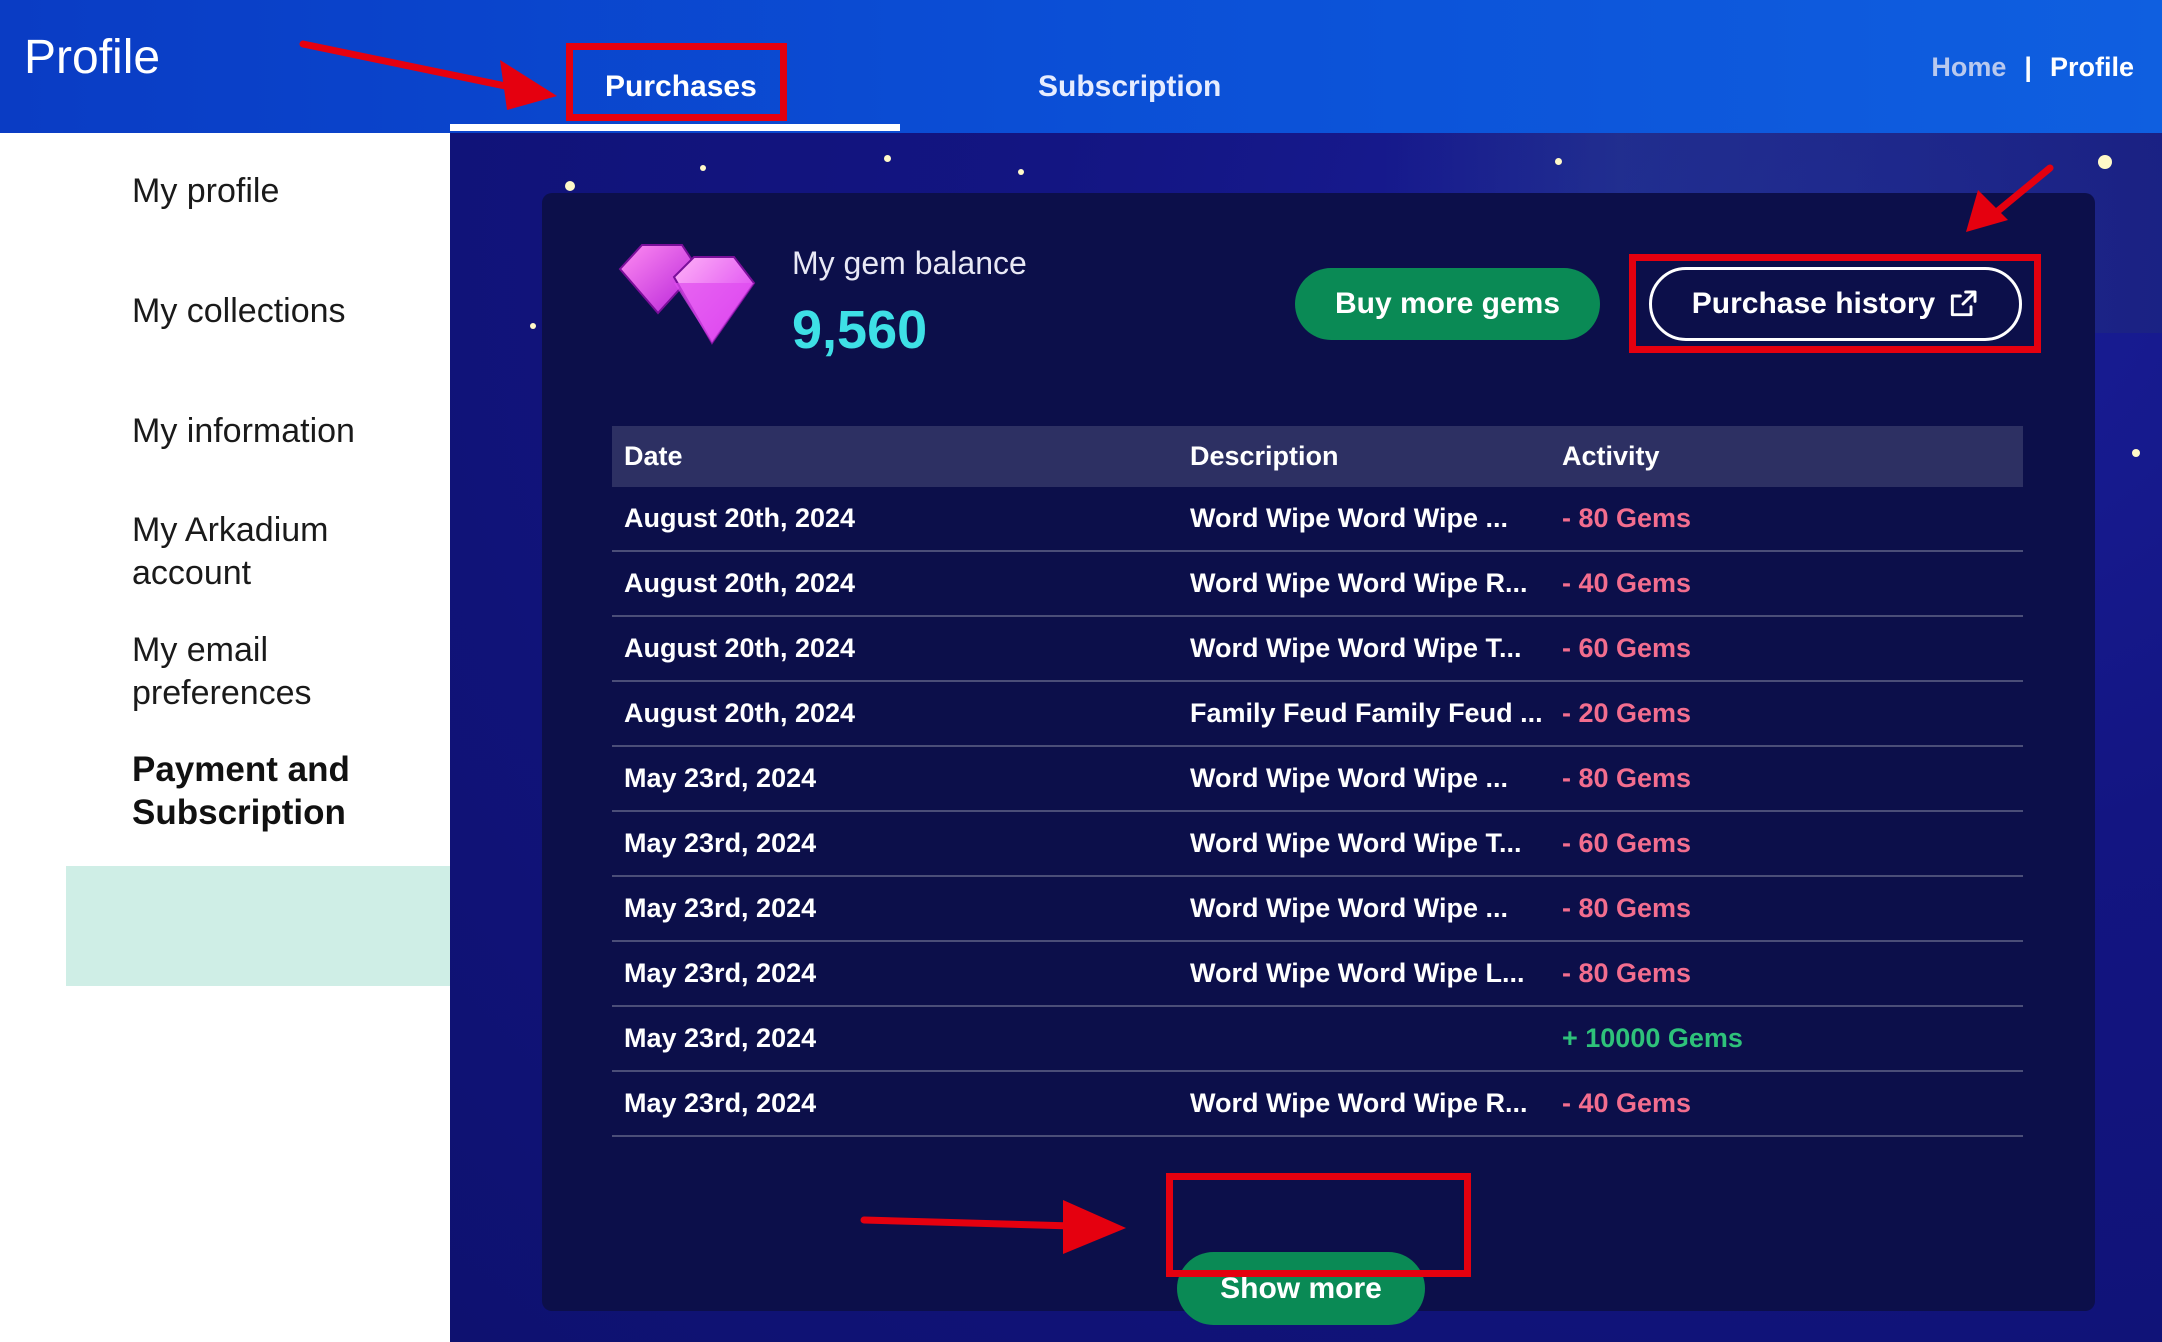 The height and width of the screenshot is (1342, 2162). I want to click on active-tab-indicator, so click(675, 127).